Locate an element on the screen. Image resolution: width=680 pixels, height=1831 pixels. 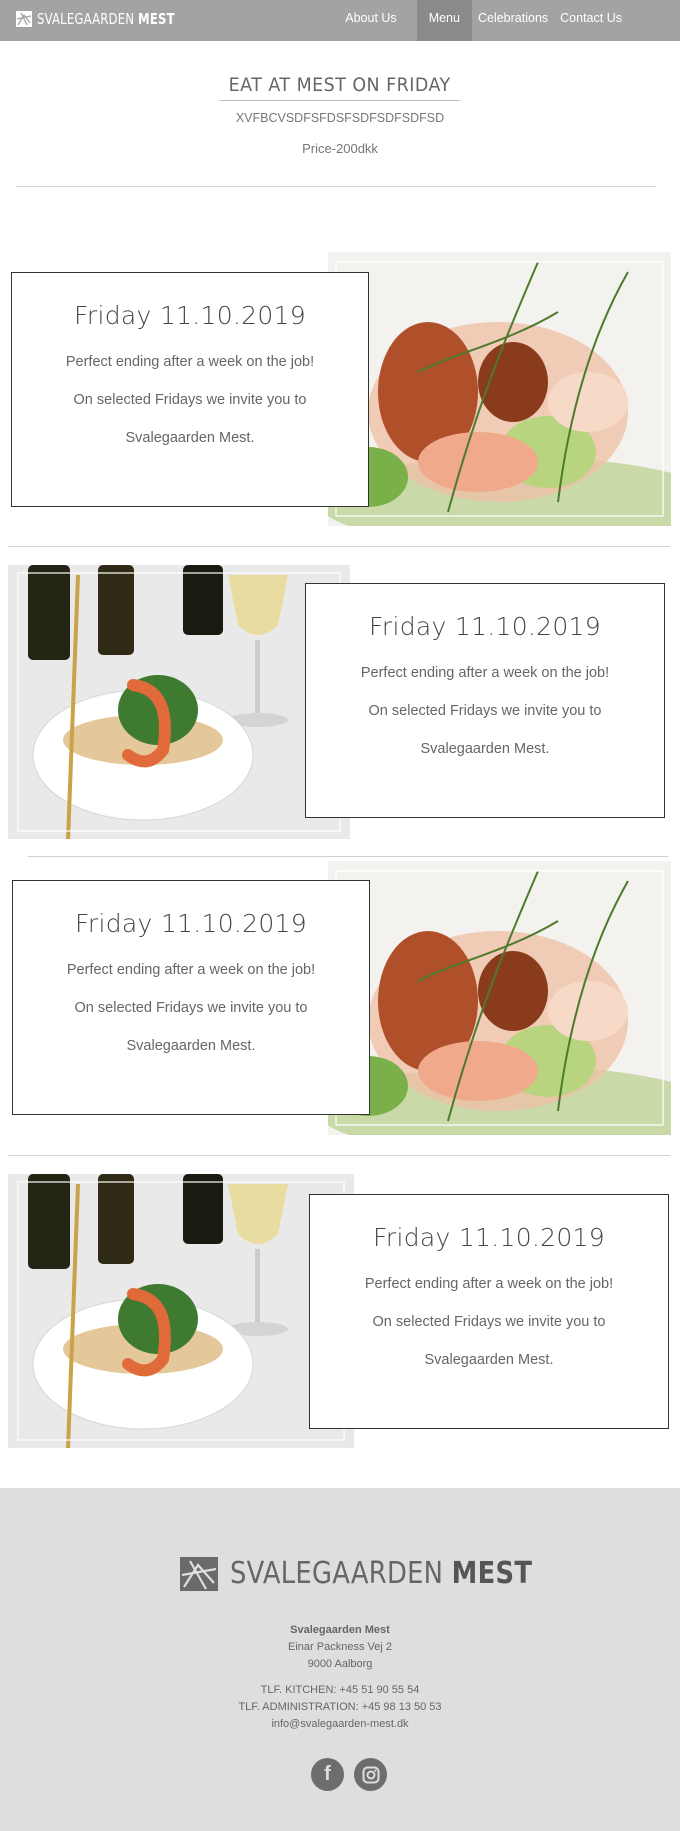
nav-link-menu: Menu is located at coordinates (444, 20).